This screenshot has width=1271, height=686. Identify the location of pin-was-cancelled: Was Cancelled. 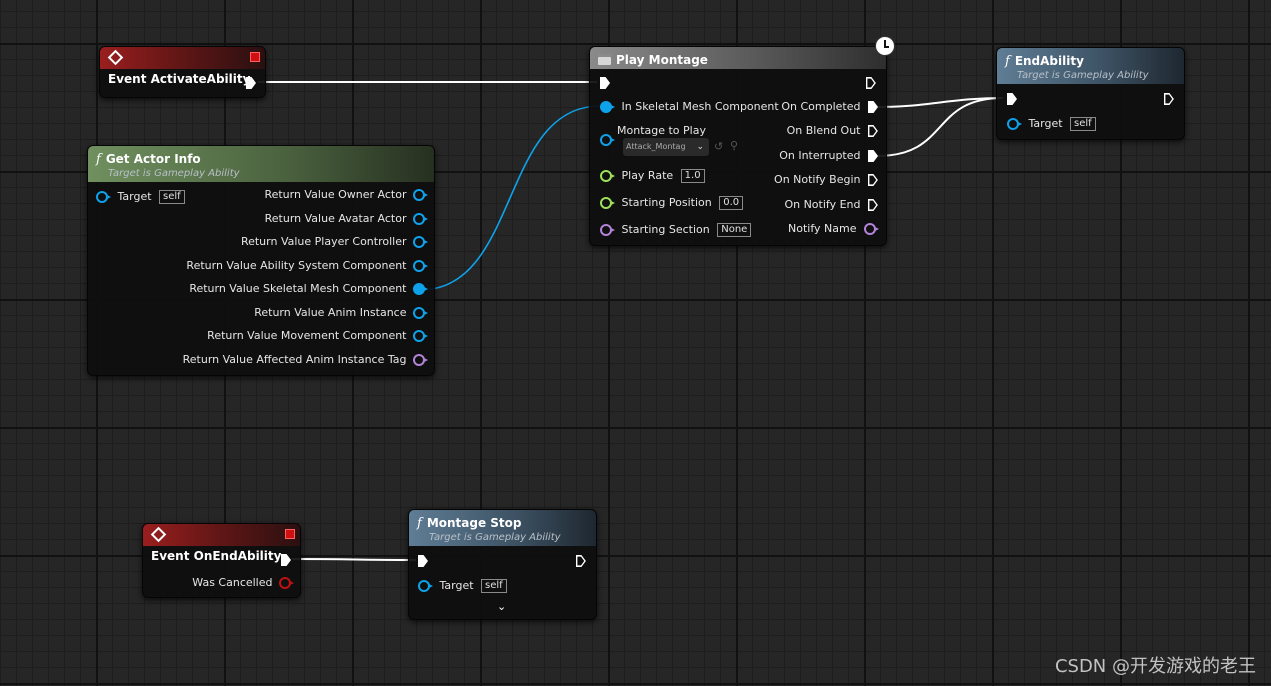
(243, 583).